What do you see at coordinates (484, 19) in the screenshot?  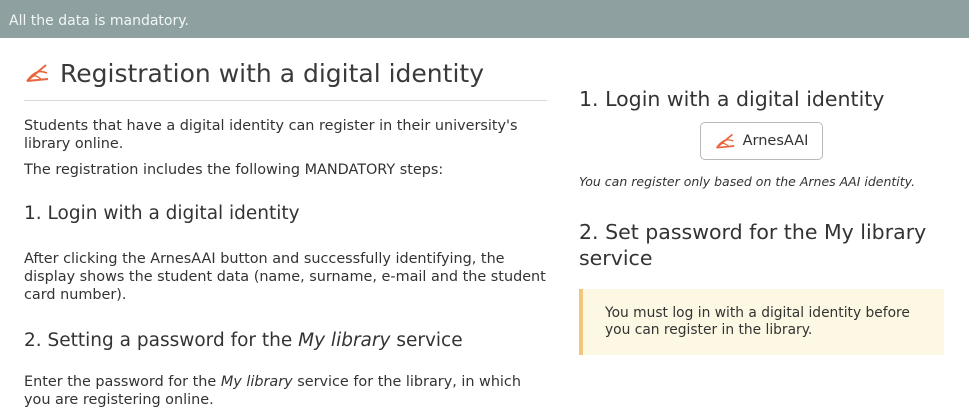 I see `mandatory-banner: All the data is mandatory.` at bounding box center [484, 19].